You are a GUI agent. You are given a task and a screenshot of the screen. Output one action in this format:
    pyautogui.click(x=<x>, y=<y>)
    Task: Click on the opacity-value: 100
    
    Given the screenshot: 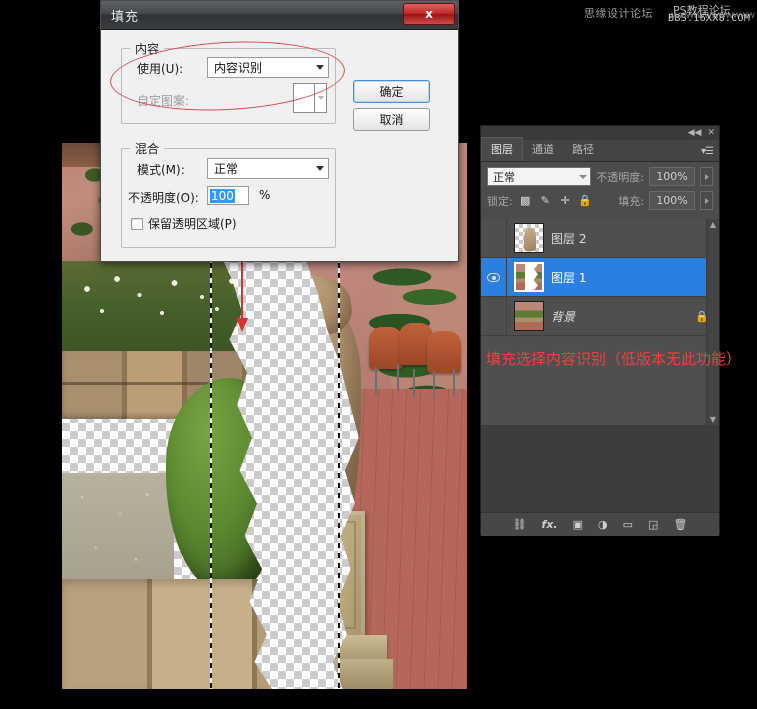 What is the action you would take?
    pyautogui.click(x=222, y=195)
    